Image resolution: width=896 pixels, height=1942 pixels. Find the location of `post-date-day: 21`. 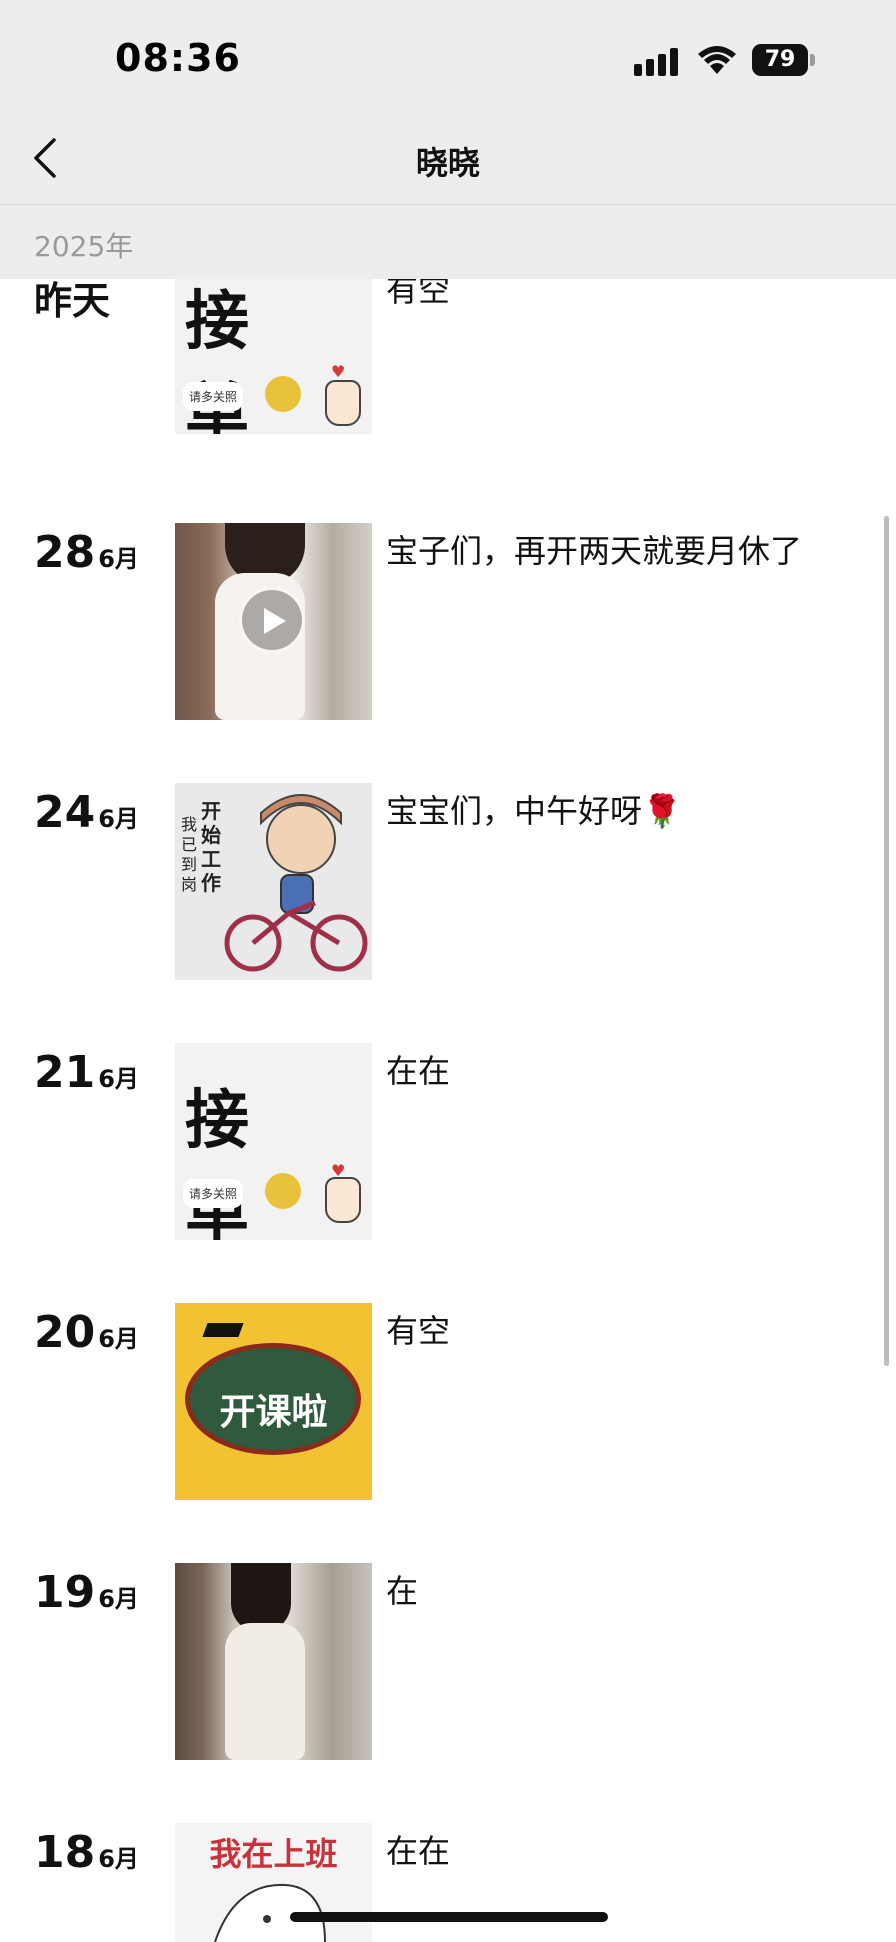

post-date-day: 21 is located at coordinates (65, 1072).